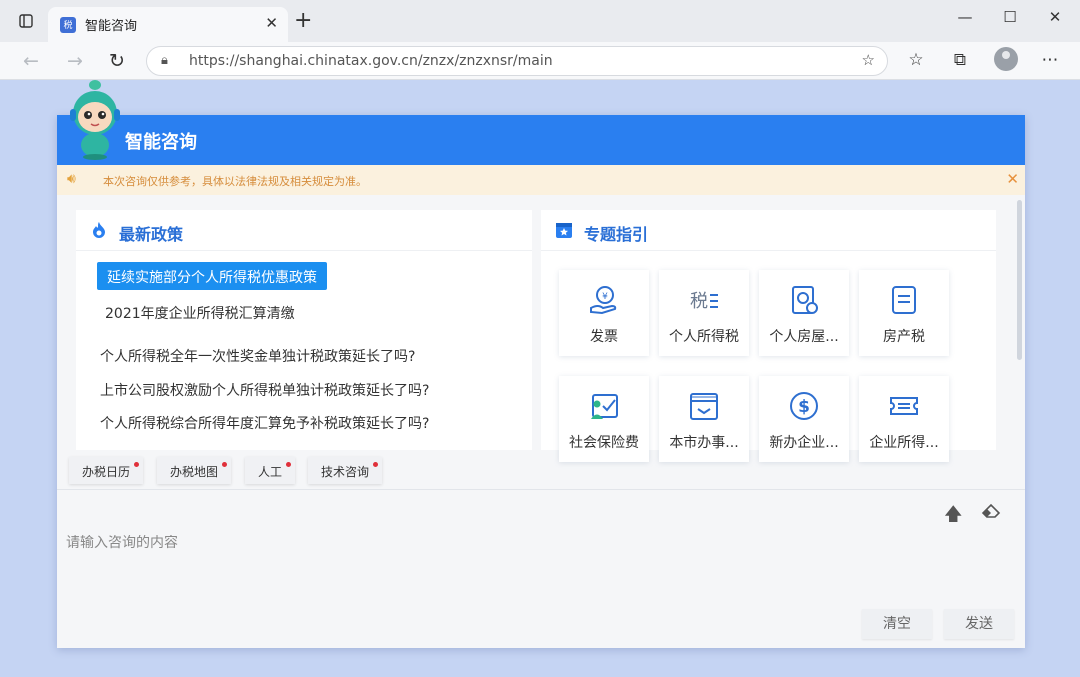 This screenshot has width=1080, height=677. What do you see at coordinates (1010, 17) in the screenshot?
I see `maximize-icon: ☐` at bounding box center [1010, 17].